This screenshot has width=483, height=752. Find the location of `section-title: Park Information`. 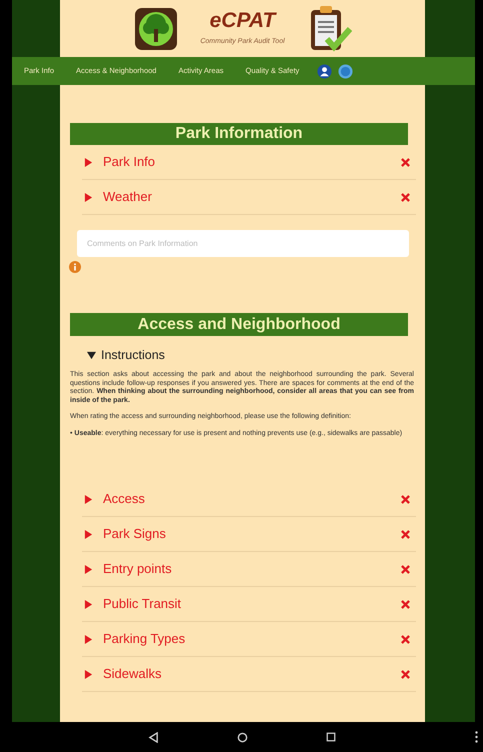

section-title: Park Information is located at coordinates (239, 134).